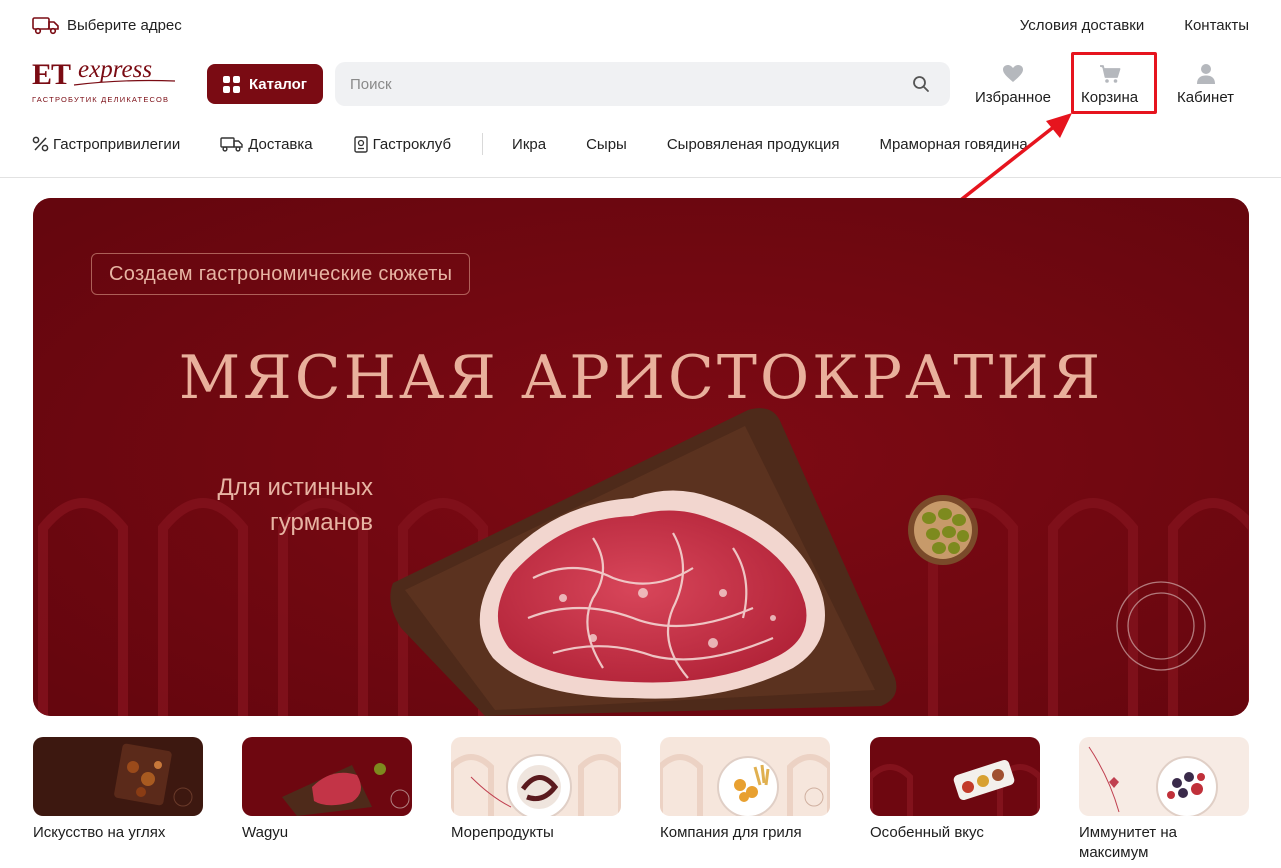  I want to click on site-logo: ET express ГАСТРОБУТИК ДЕЛИКАТЕСОВ, so click(107, 82).